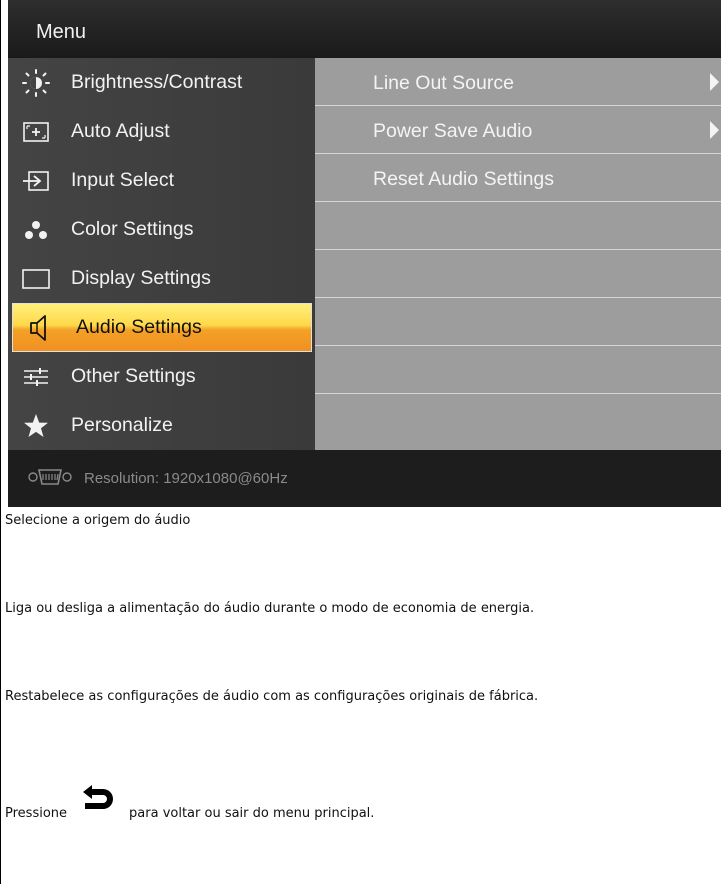  What do you see at coordinates (157, 82) in the screenshot?
I see `sidebar-item-label: Brightness/Contrast` at bounding box center [157, 82].